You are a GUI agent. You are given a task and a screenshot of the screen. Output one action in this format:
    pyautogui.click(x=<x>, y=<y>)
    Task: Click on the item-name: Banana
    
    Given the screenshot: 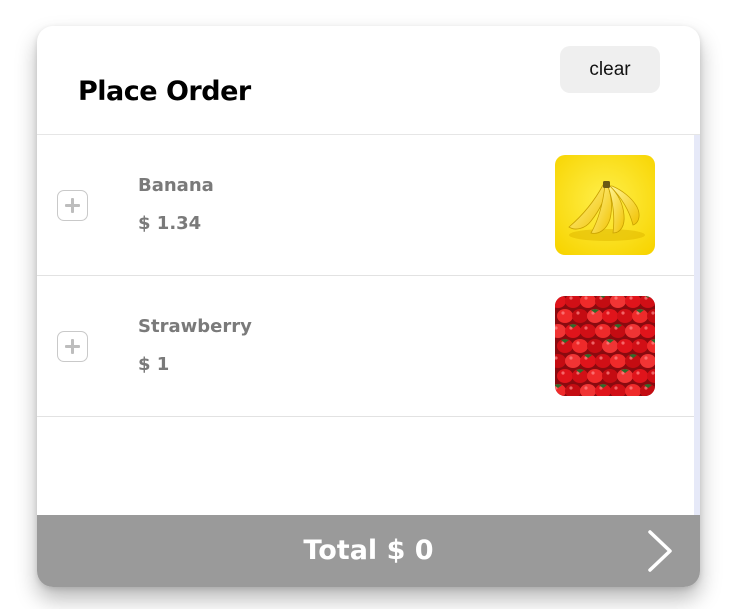 What is the action you would take?
    pyautogui.click(x=176, y=185)
    